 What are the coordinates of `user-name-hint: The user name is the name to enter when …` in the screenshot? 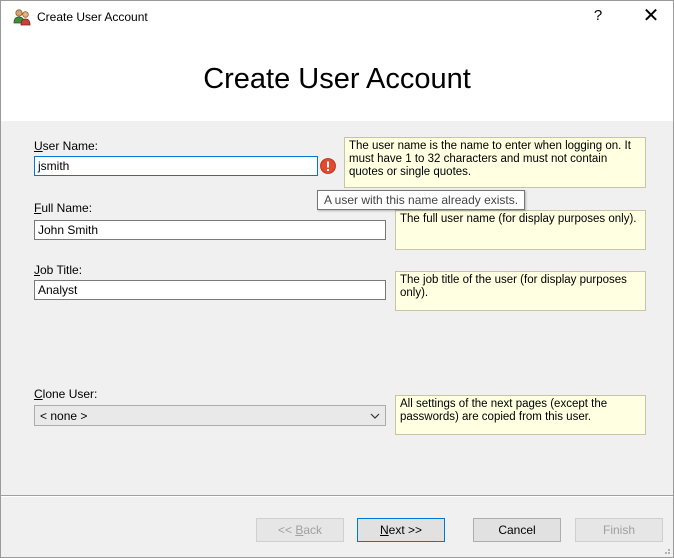 It's located at (495, 162).